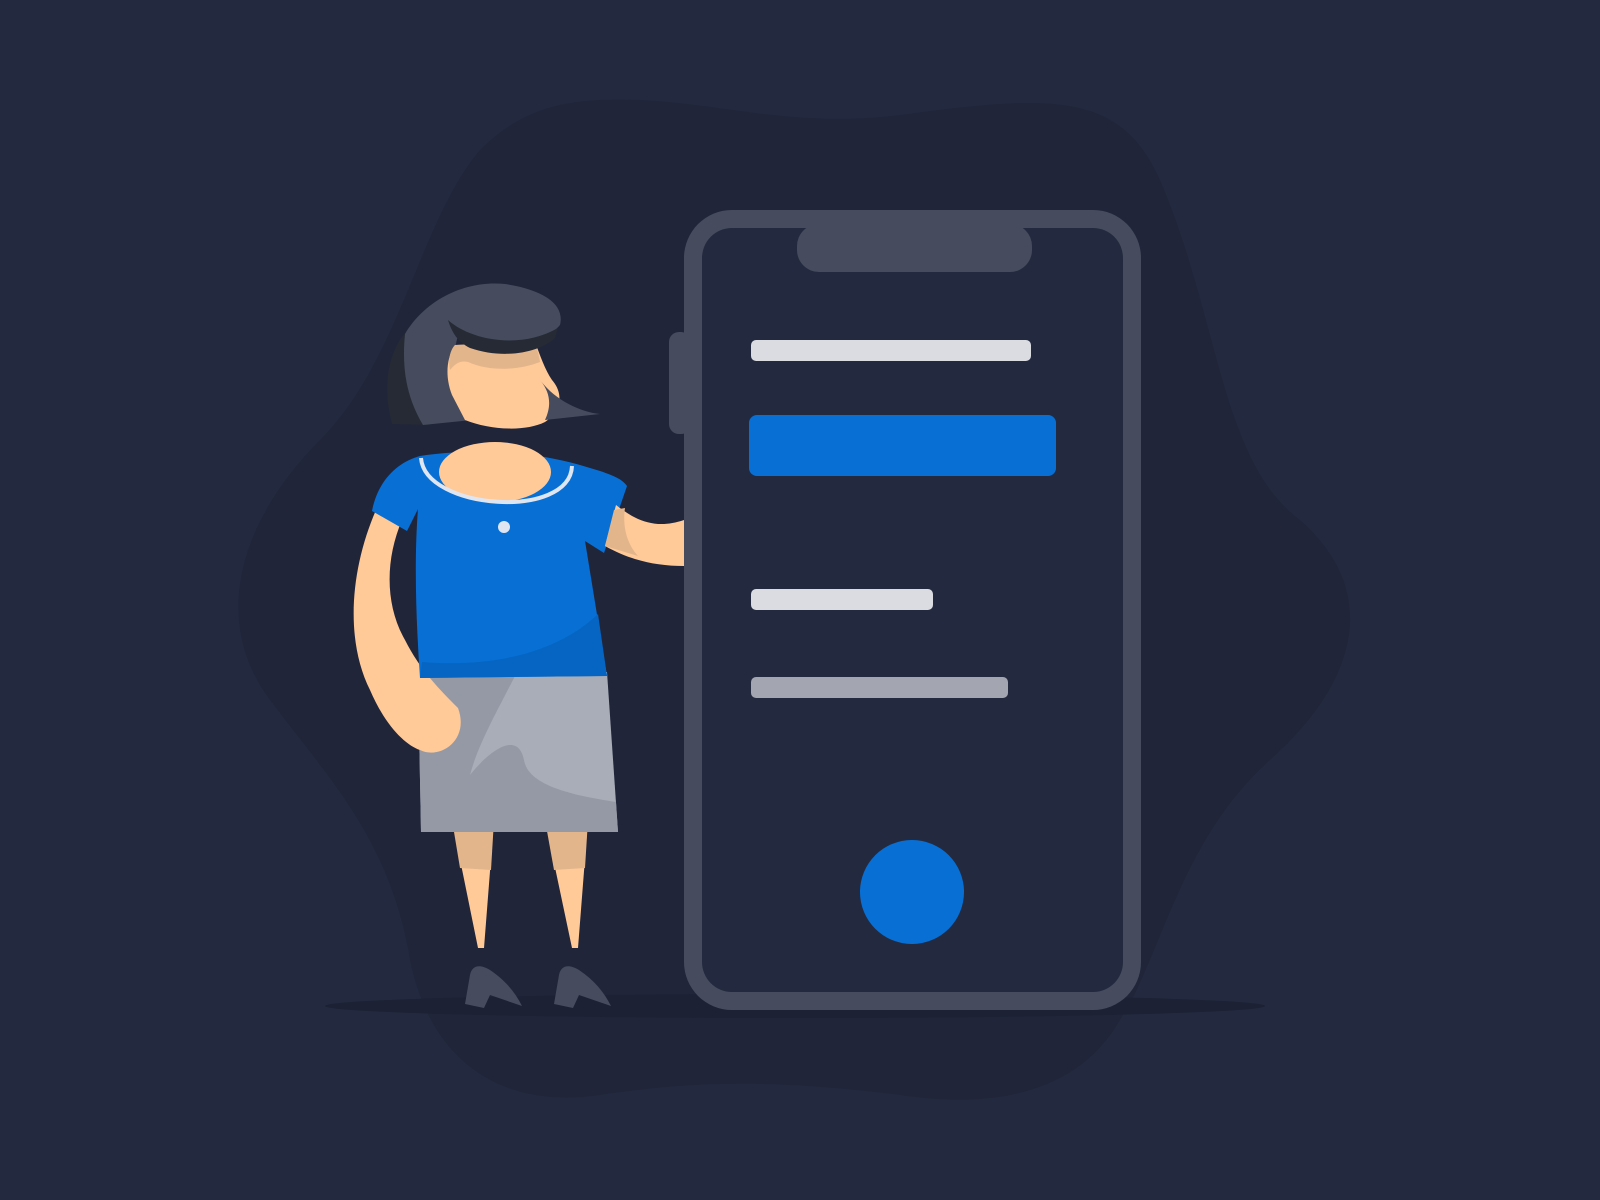 The height and width of the screenshot is (1200, 1600). Describe the element at coordinates (914, 248) in the screenshot. I see `phone-notch` at that location.